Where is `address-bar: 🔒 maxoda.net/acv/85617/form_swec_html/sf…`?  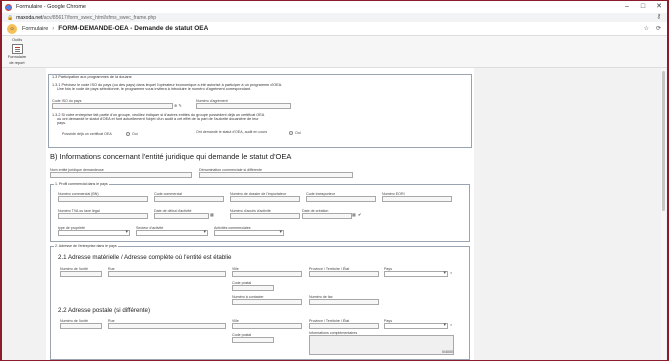
address-bar: 🔒 maxoda.net/acv/85617/form_swec_html/sf… is located at coordinates (334, 17).